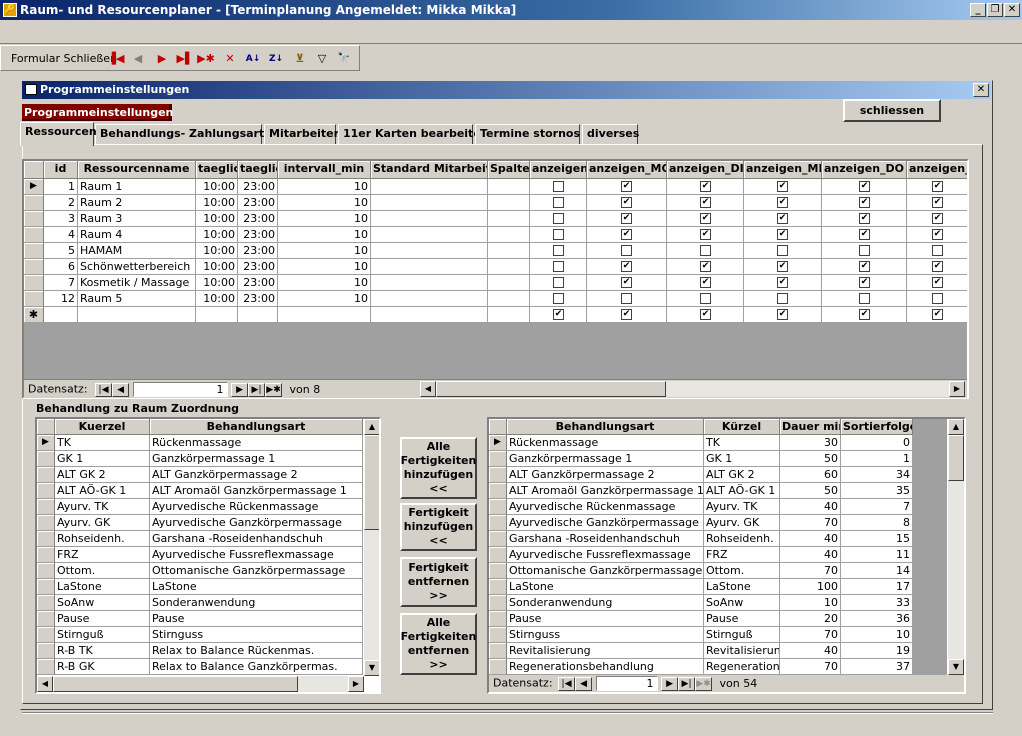 Image resolution: width=1022 pixels, height=736 pixels. Describe the element at coordinates (877, 507) in the screenshot. I see `list-item: 7` at that location.